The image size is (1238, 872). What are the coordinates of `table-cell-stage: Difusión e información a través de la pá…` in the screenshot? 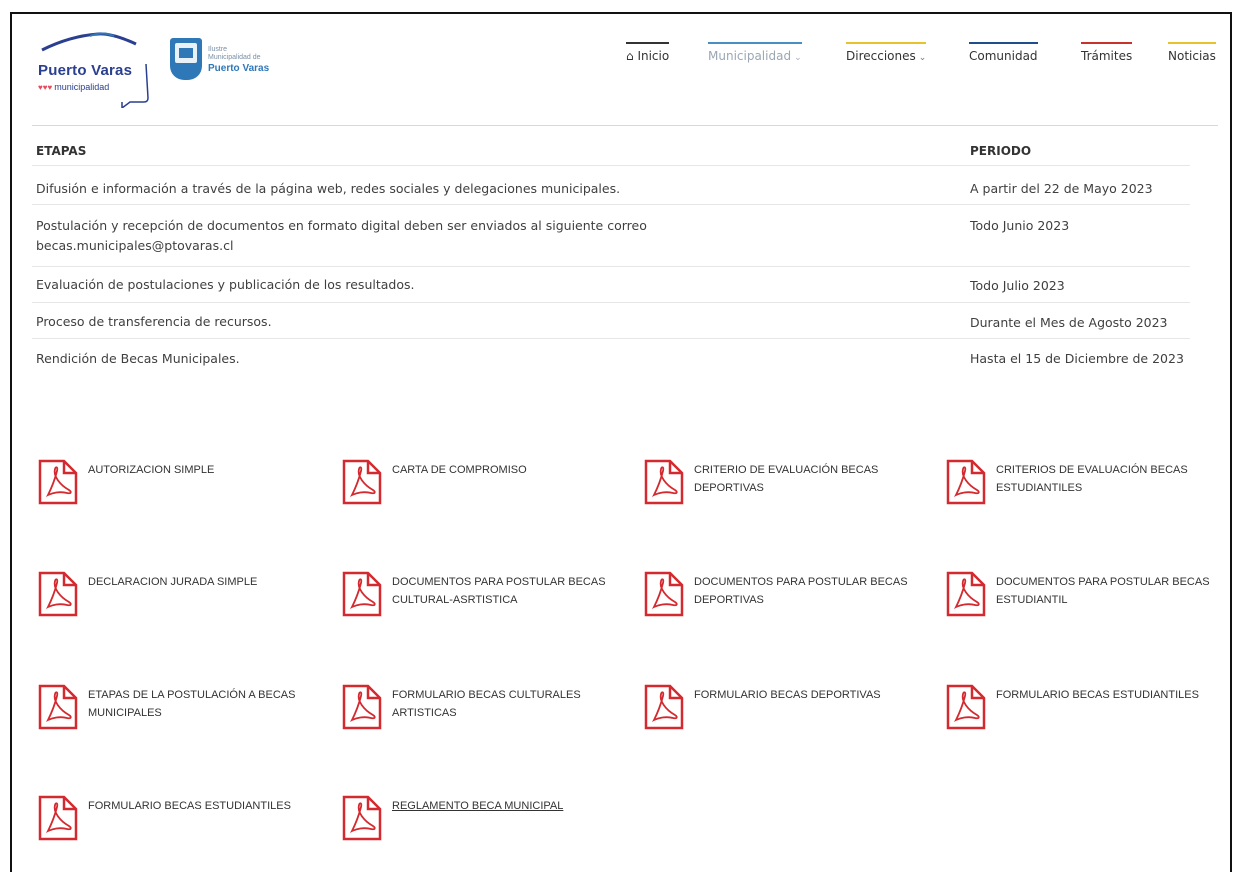 It's located at (328, 188).